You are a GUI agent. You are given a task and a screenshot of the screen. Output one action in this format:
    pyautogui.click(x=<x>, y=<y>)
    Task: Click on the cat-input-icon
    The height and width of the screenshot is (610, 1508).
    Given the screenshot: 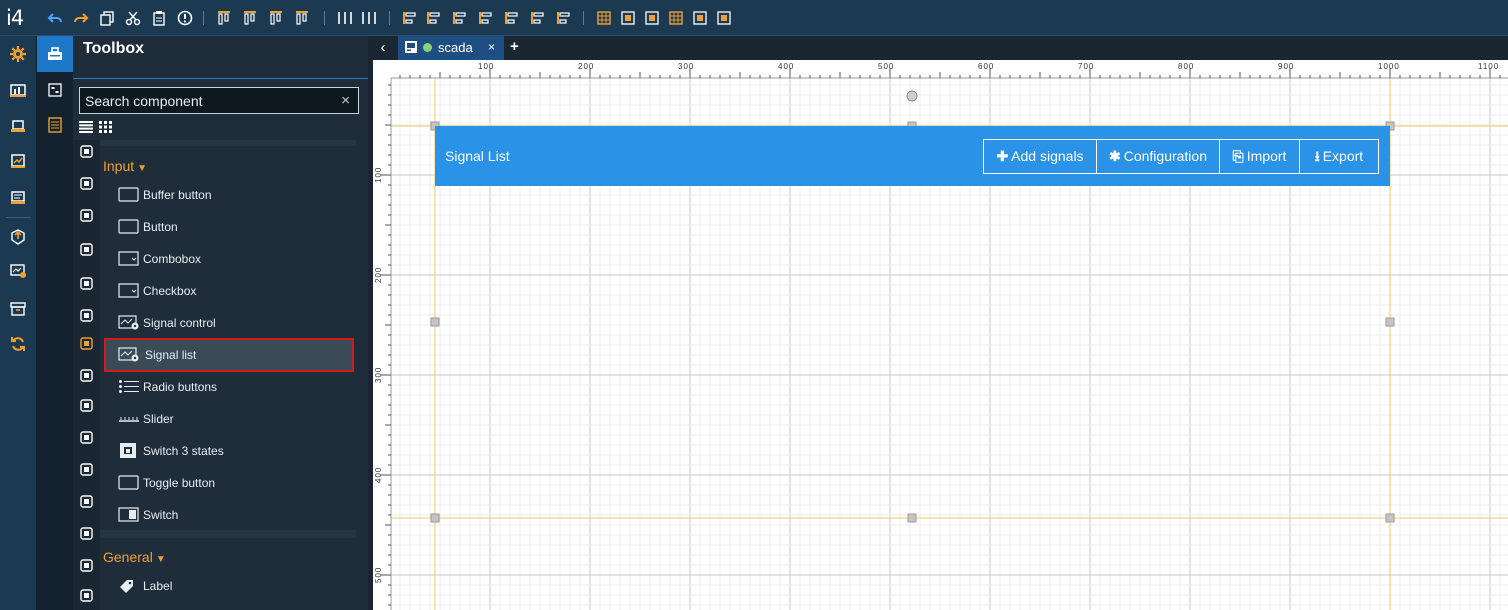 What is the action you would take?
    pyautogui.click(x=86, y=343)
    